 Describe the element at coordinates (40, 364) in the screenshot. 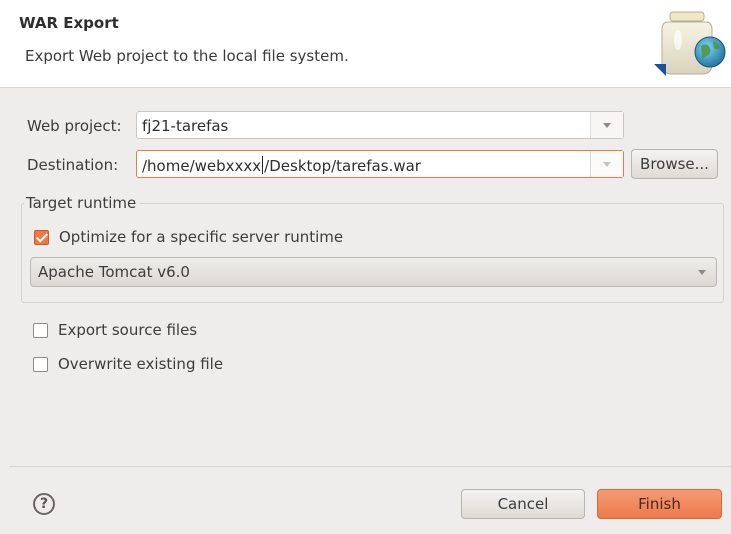

I see `overwrite-existing-checkbox` at that location.